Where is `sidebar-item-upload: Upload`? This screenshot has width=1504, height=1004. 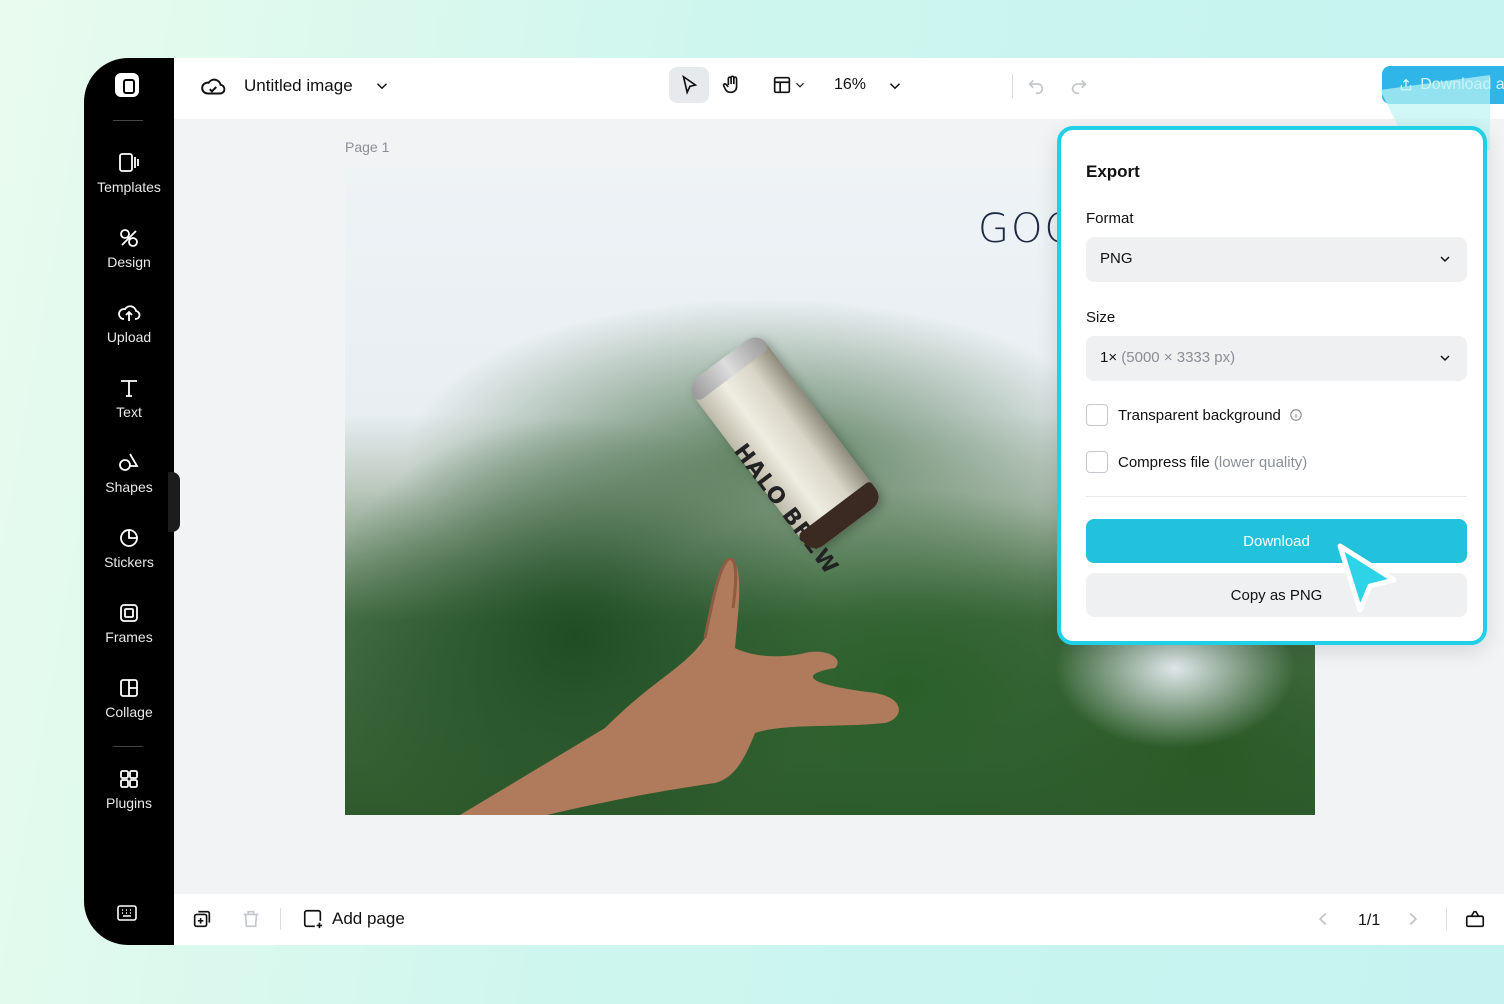
sidebar-item-upload: Upload is located at coordinates (129, 332).